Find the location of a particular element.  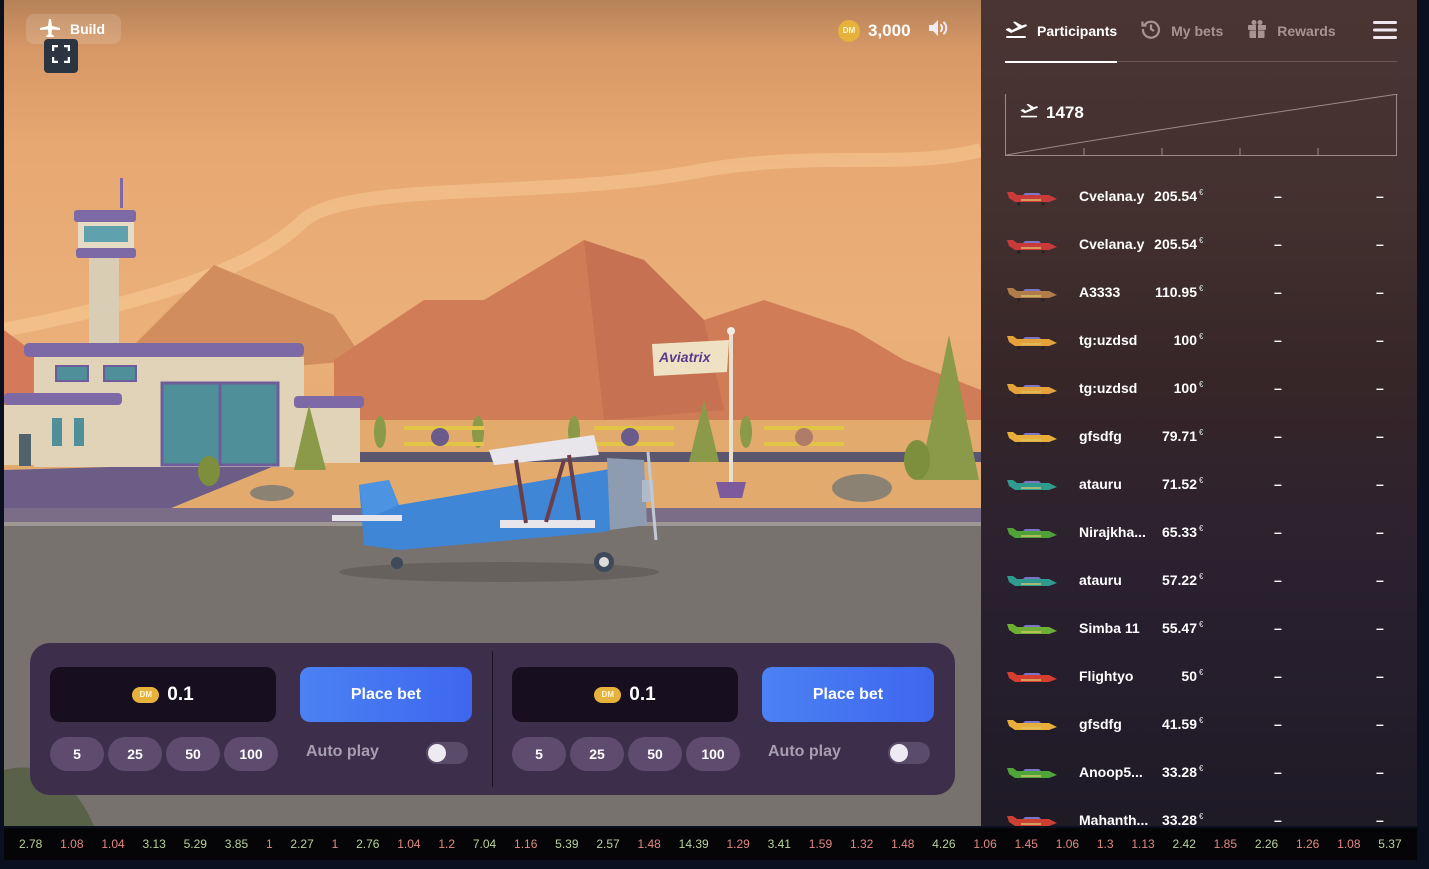

participant-bet-amount: 65.33 is located at coordinates (1179, 532).